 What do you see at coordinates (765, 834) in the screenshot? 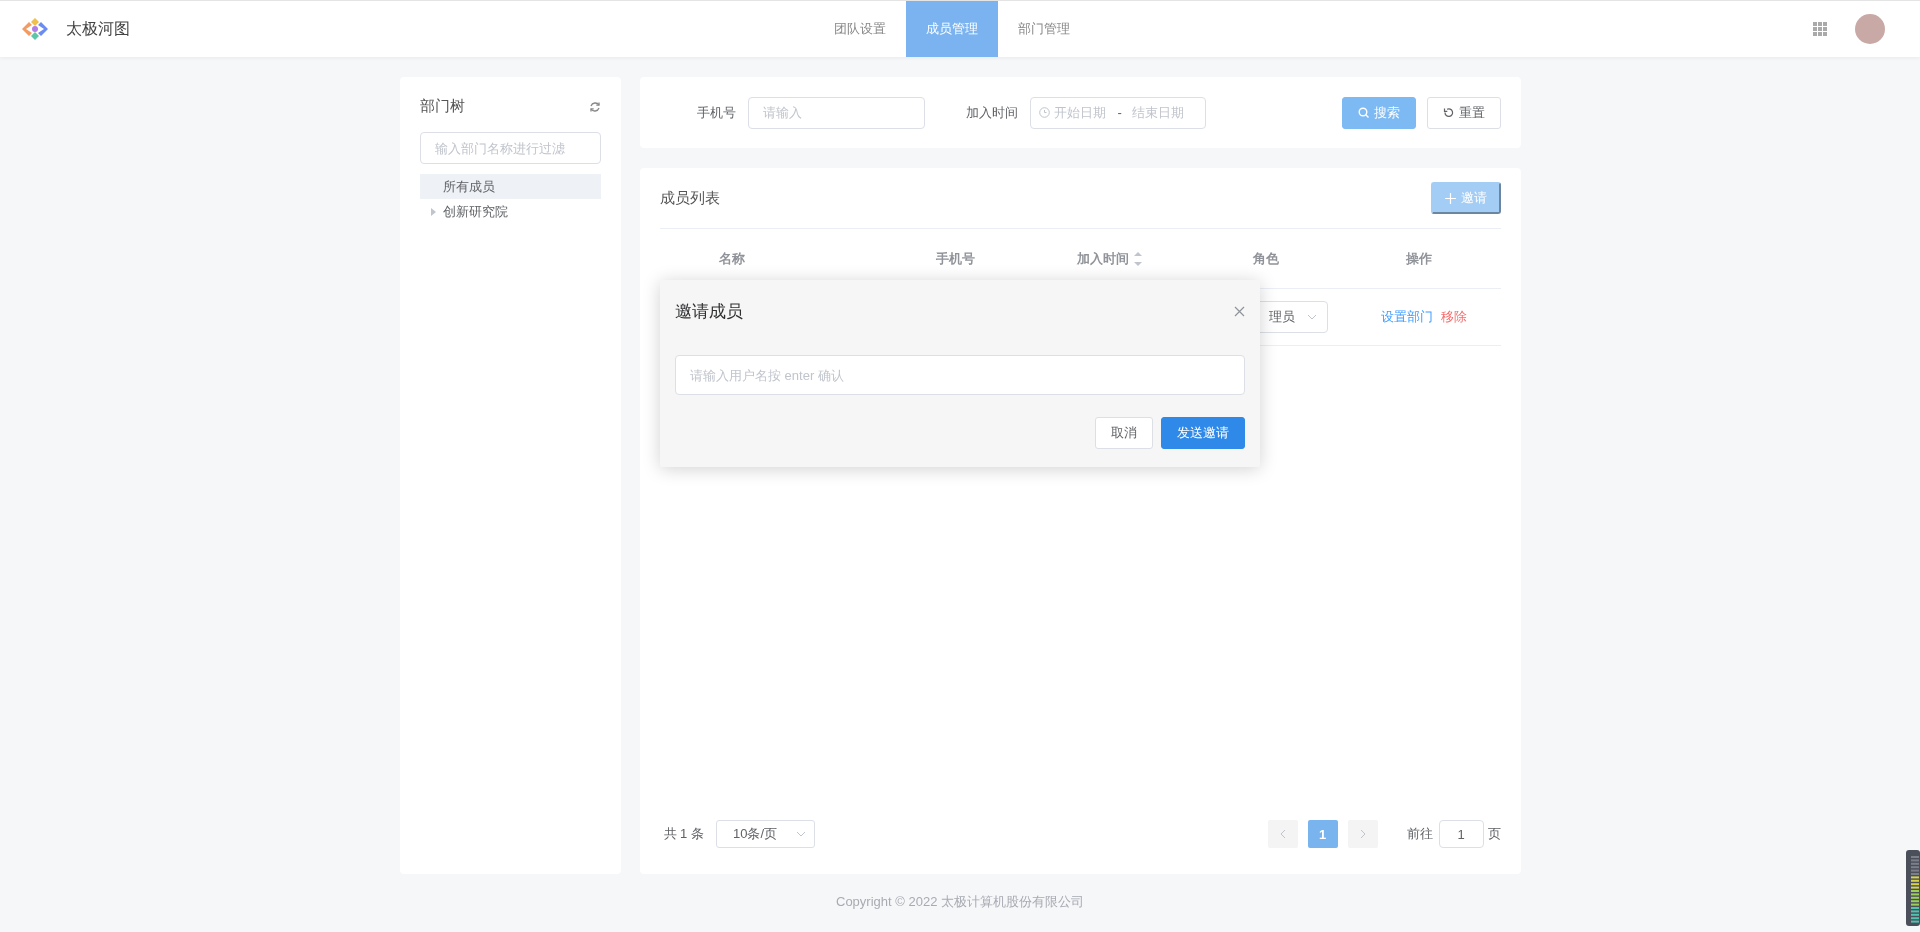
I see `page-size-select: 10条/页` at bounding box center [765, 834].